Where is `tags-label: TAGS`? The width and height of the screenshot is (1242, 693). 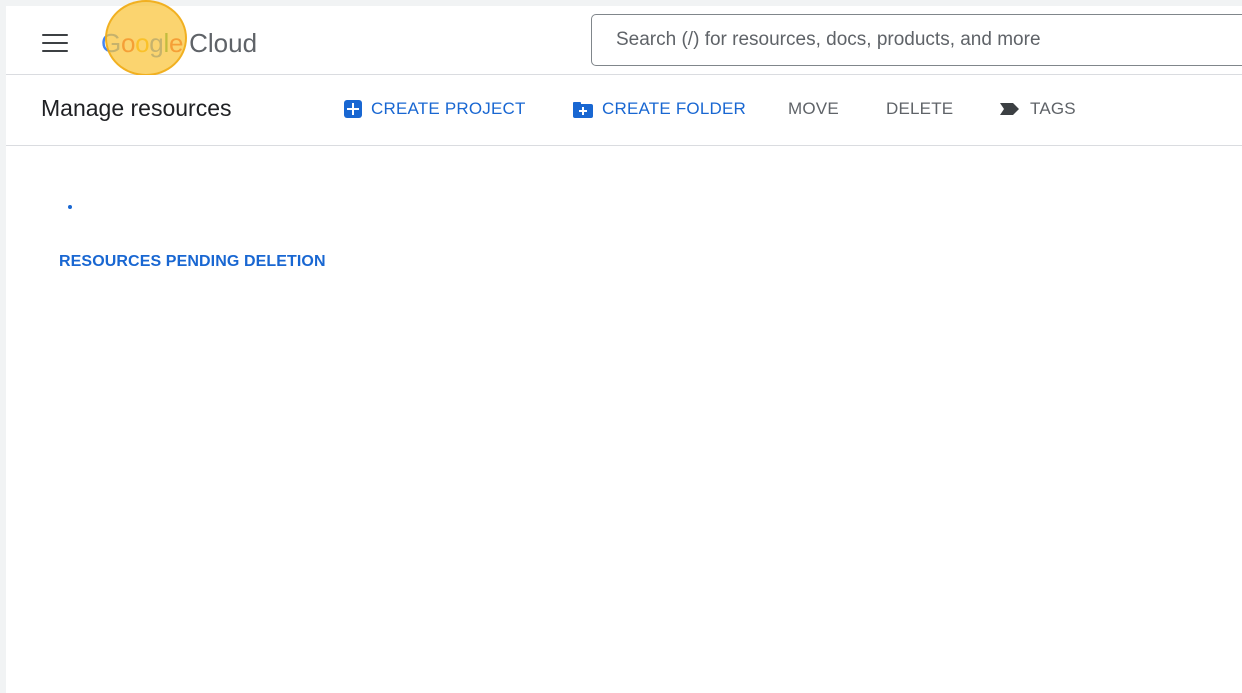
tags-label: TAGS is located at coordinates (1053, 108).